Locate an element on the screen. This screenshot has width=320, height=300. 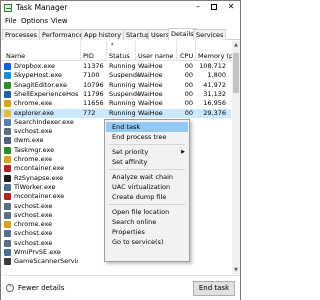
menu-file: File is located at coordinates (11, 21).